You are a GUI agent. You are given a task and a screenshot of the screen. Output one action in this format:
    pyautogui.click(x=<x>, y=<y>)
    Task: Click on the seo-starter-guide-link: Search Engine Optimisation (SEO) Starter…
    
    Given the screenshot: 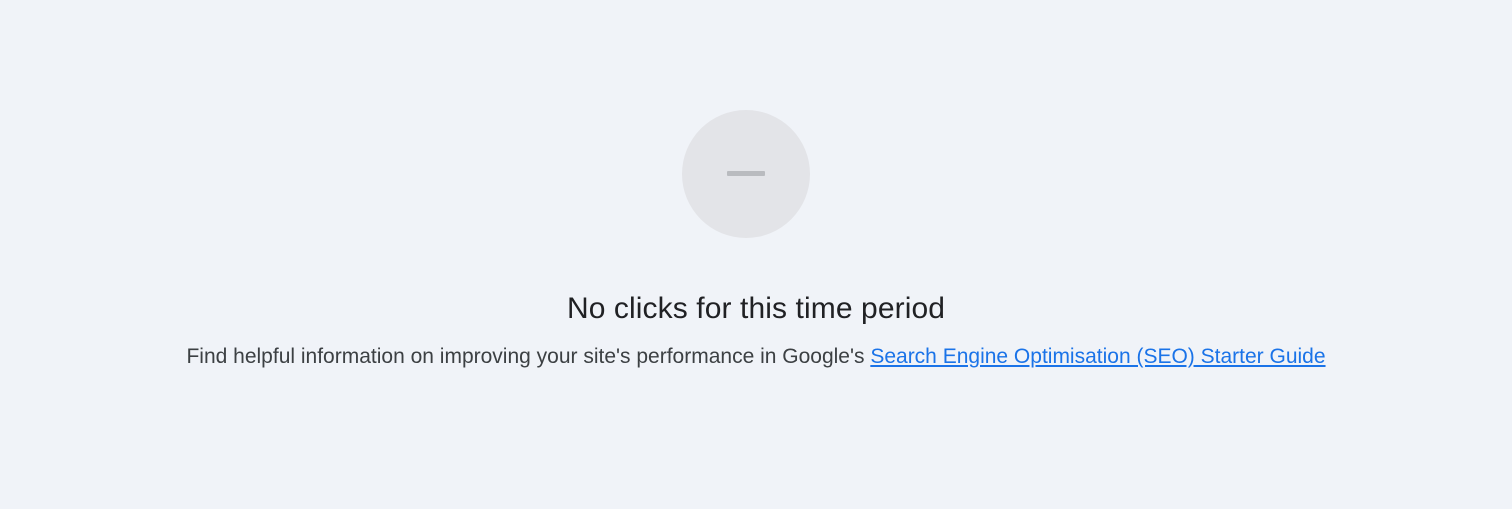 What is the action you would take?
    pyautogui.click(x=1097, y=356)
    